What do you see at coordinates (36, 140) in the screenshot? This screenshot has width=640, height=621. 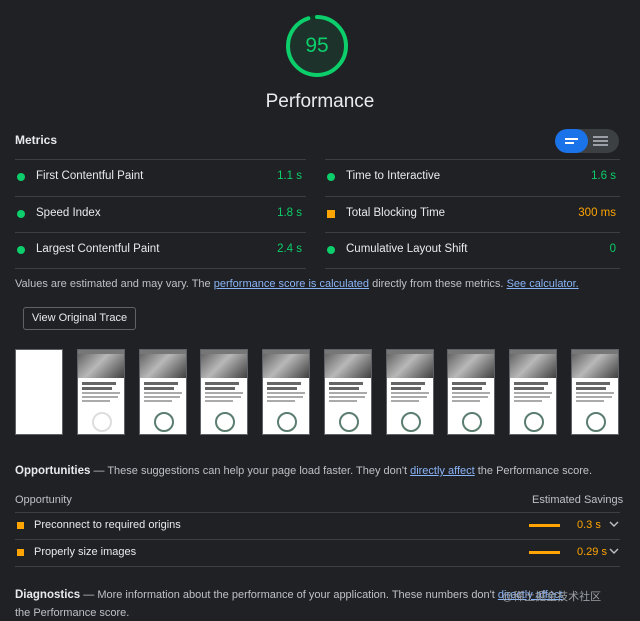 I see `metrics-header: Metrics` at bounding box center [36, 140].